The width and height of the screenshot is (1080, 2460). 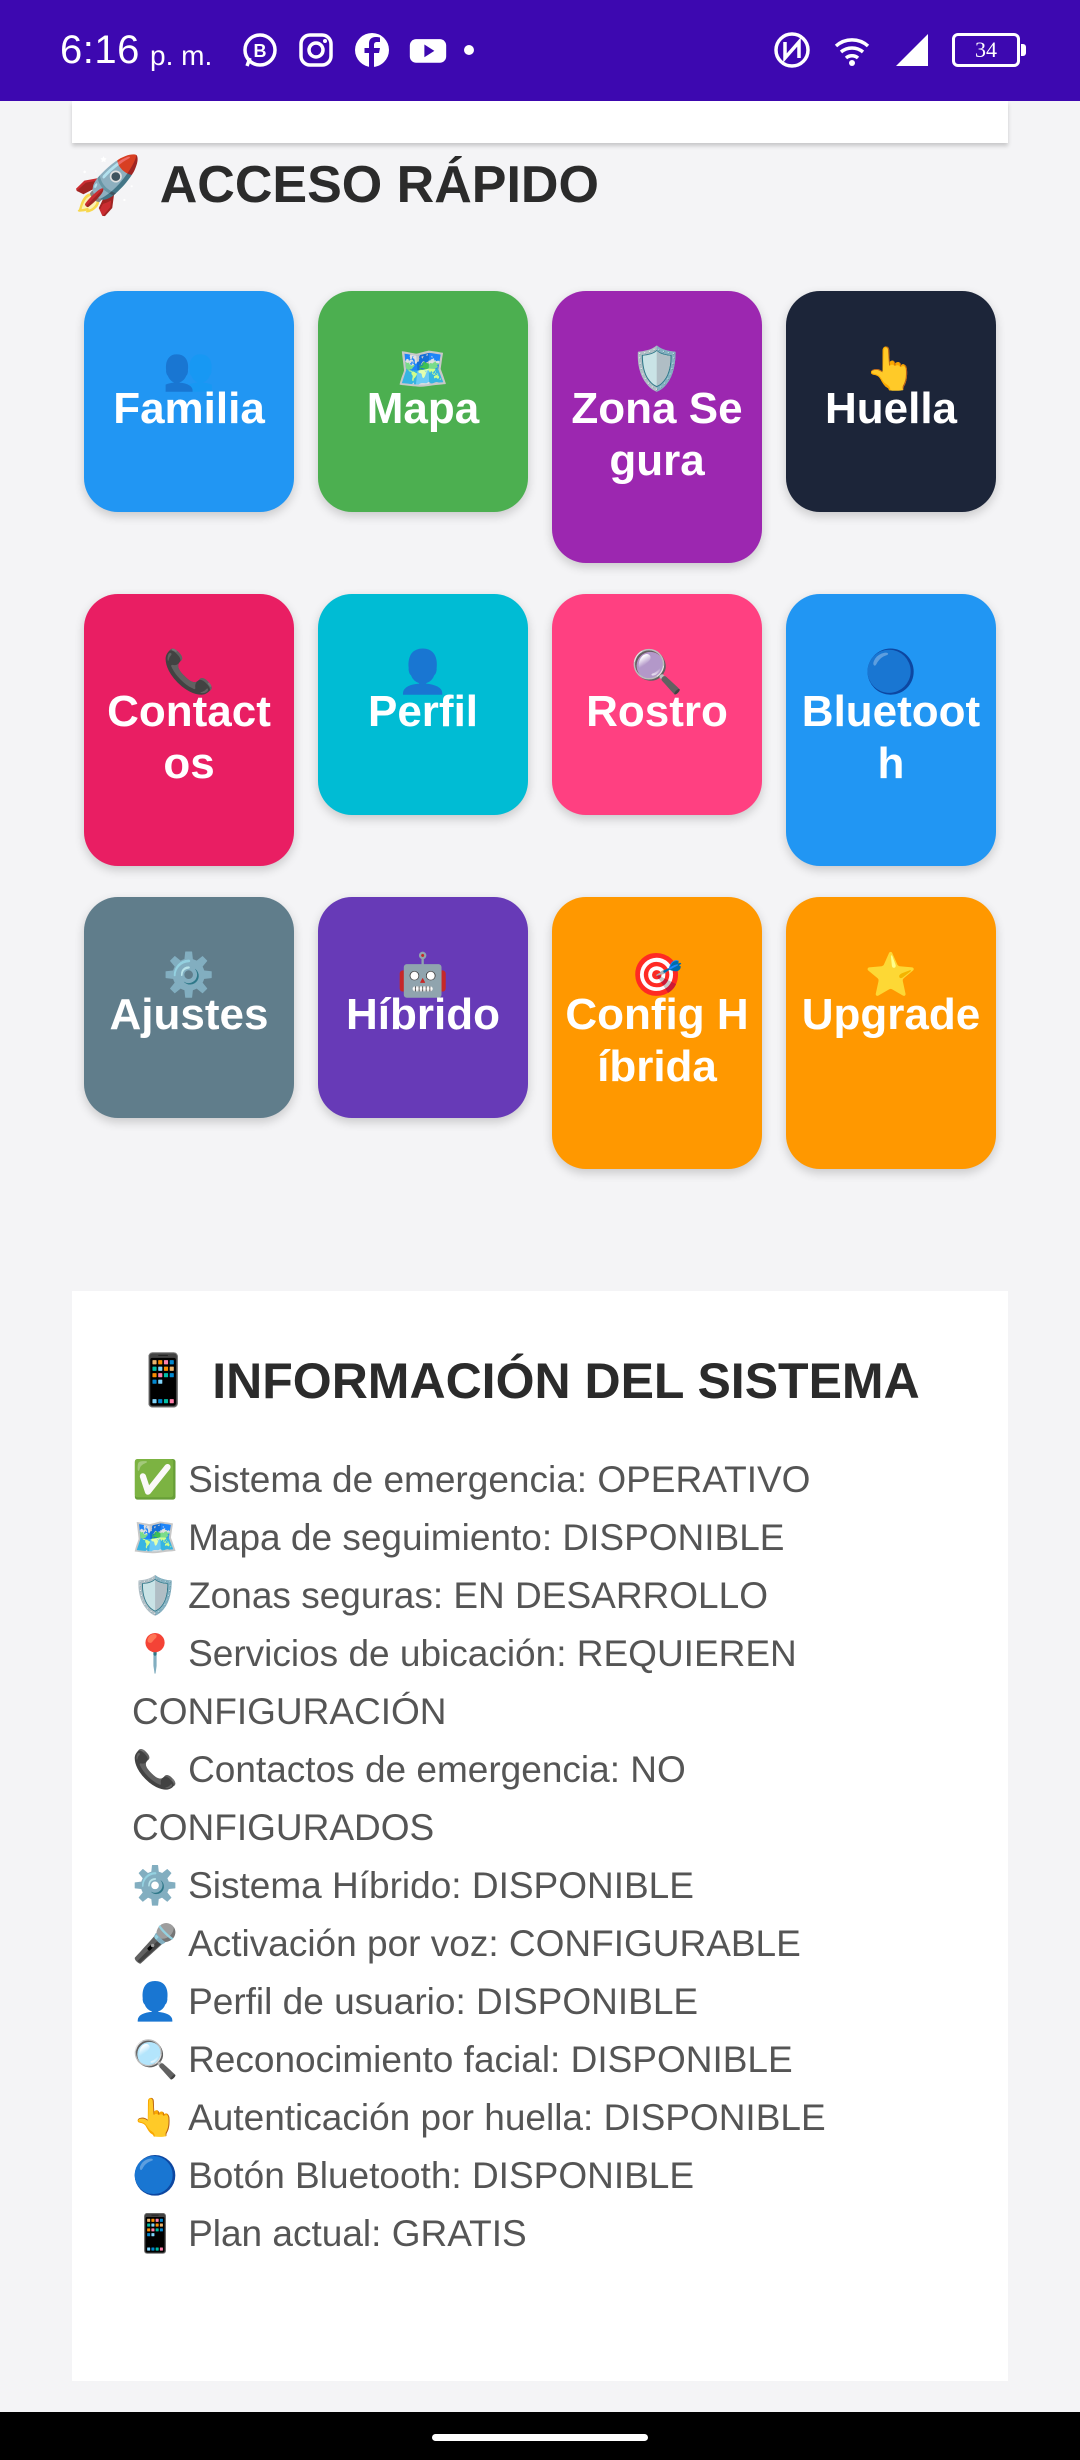 What do you see at coordinates (316, 50) in the screenshot?
I see `instagram-icon` at bounding box center [316, 50].